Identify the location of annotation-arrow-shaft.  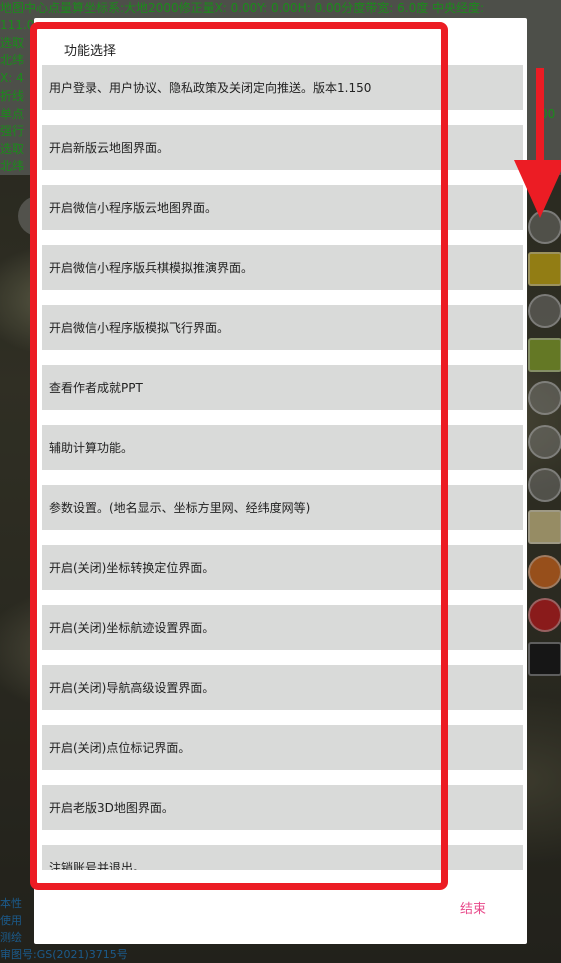
(540, 118).